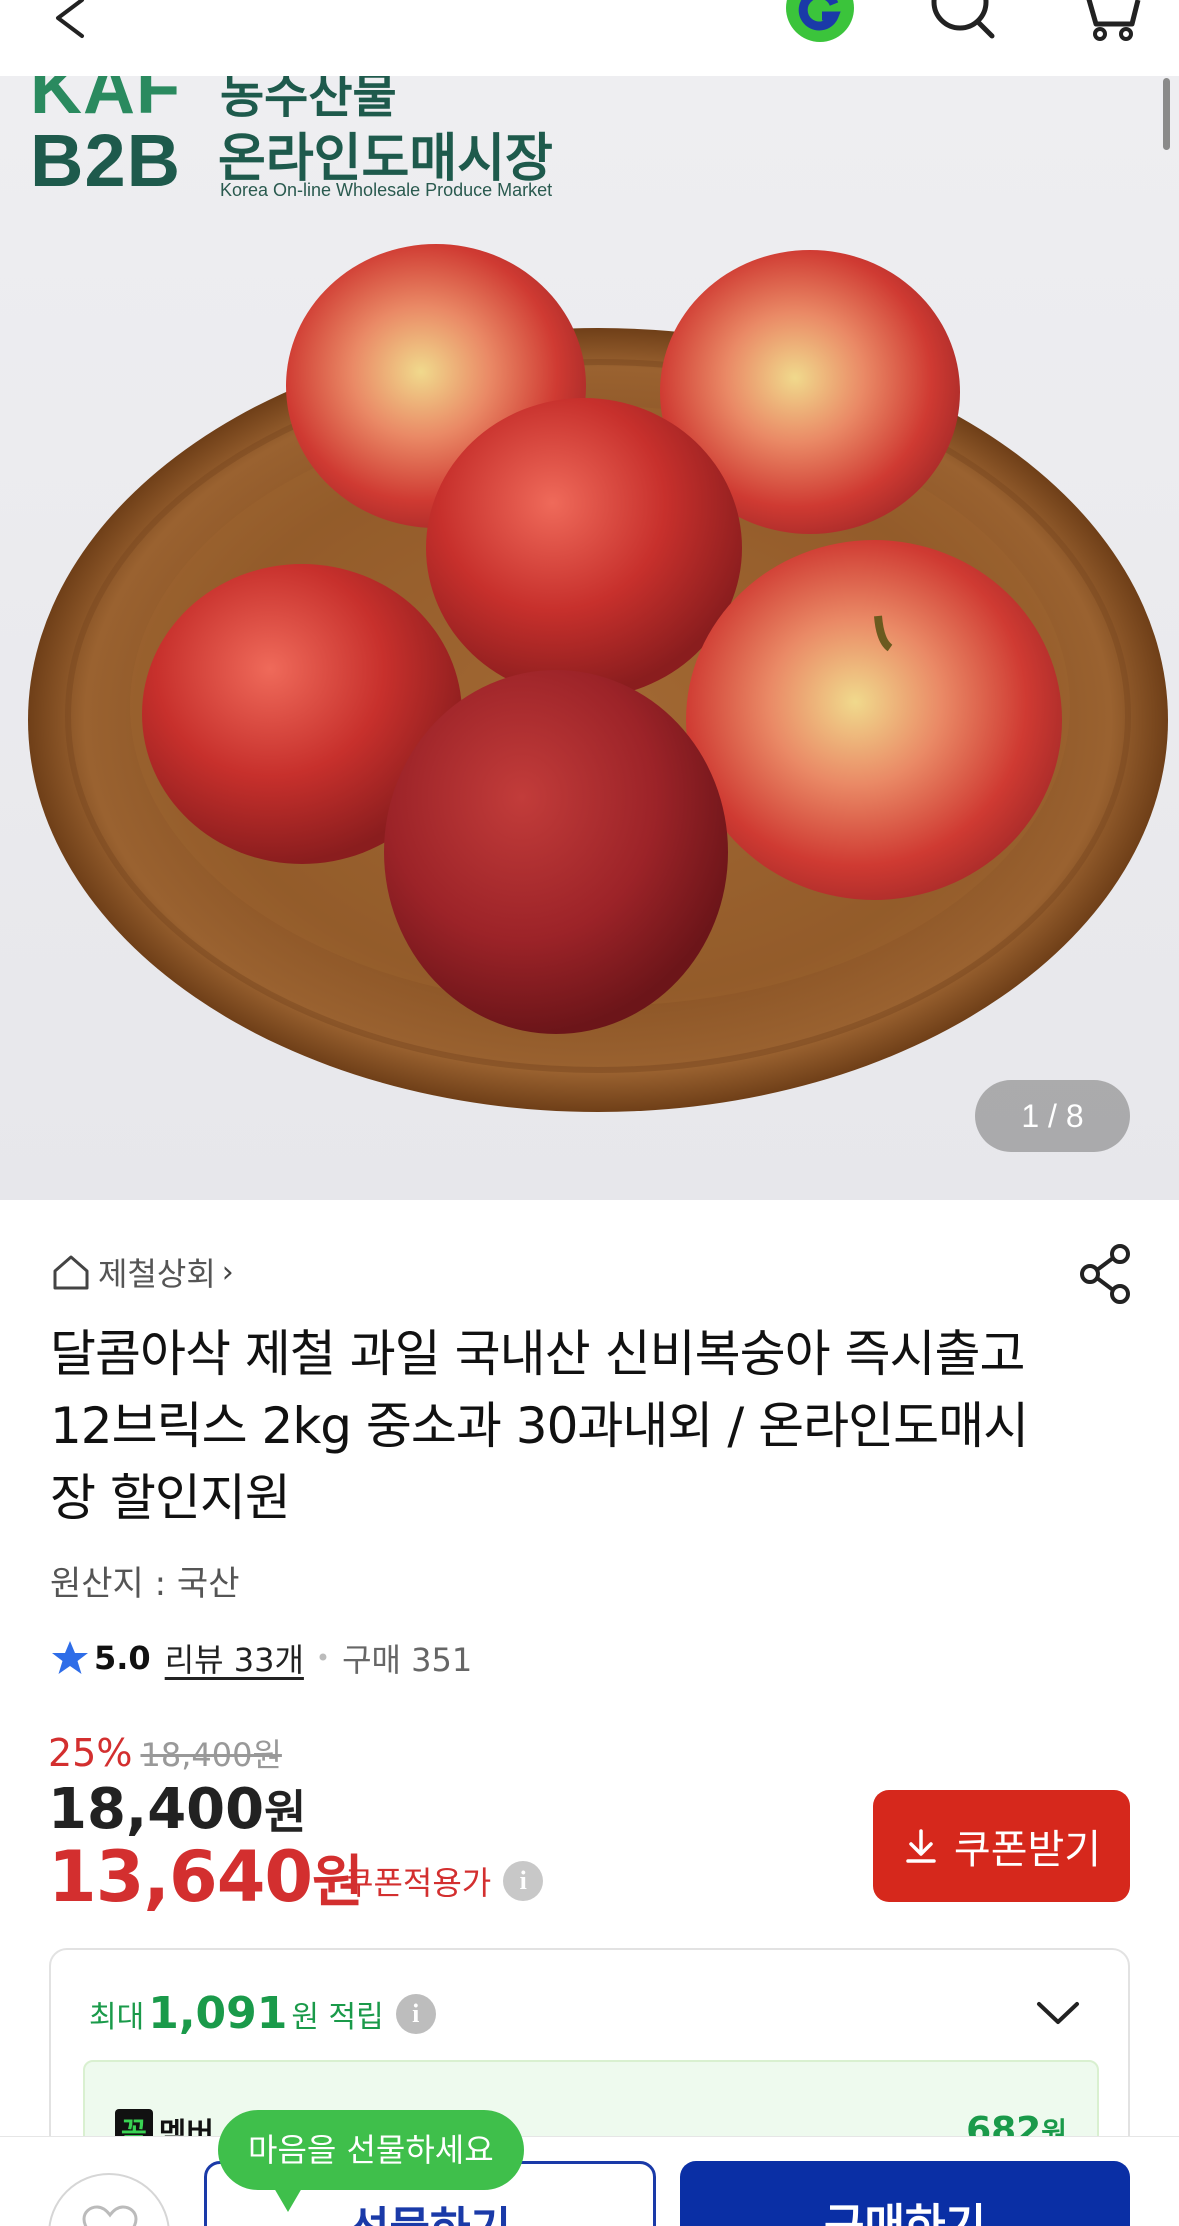 This screenshot has width=1179, height=2226. Describe the element at coordinates (337, 2017) in the screenshot. I see `points-suffix: 원 적립` at that location.